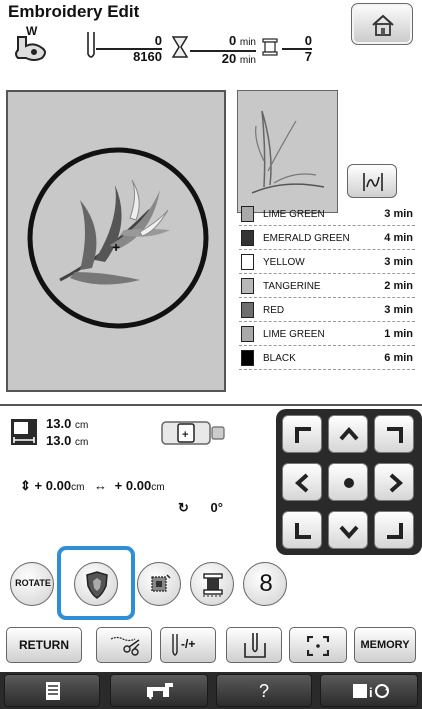 This screenshot has width=422, height=709. I want to click on move-up-left-button, so click(302, 434).